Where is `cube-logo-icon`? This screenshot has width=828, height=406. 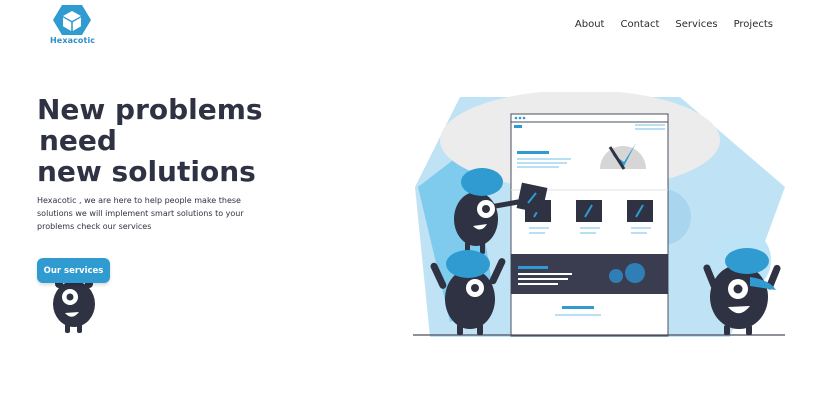 cube-logo-icon is located at coordinates (72, 20).